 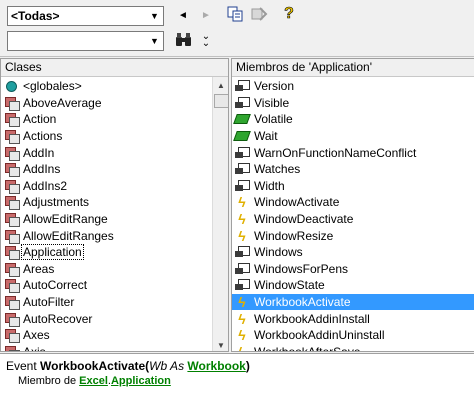 I want to click on row-label: Windows, so click(x=278, y=252).